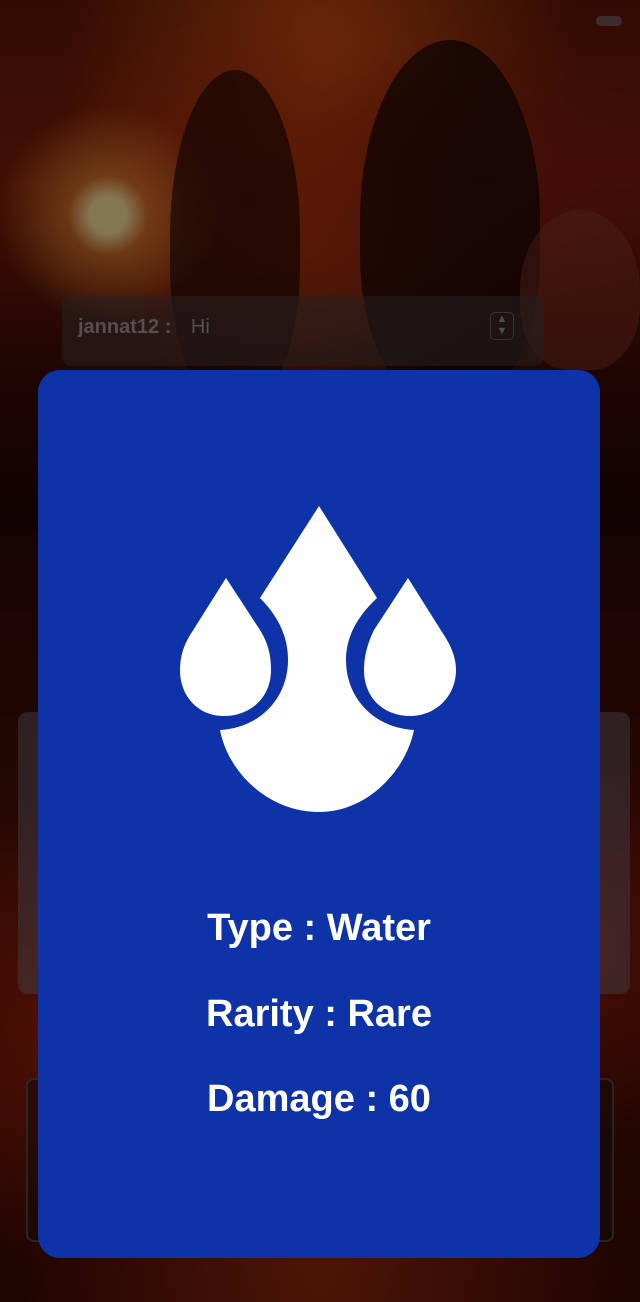  What do you see at coordinates (319, 1014) in the screenshot?
I see `card-rarity-label: Rarity : Rare` at bounding box center [319, 1014].